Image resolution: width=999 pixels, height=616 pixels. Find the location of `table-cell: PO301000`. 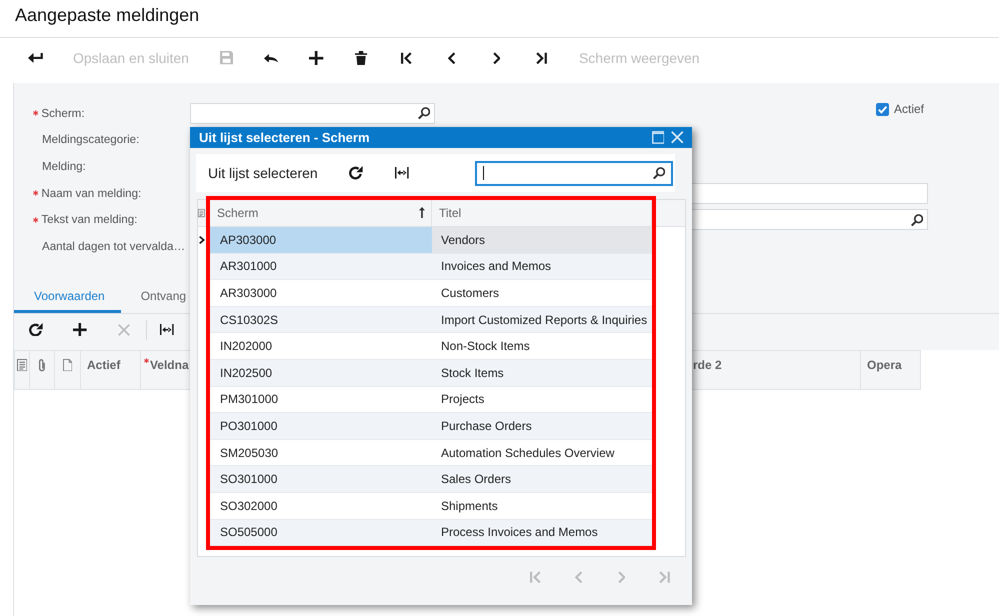

table-cell: PO301000 is located at coordinates (321, 426).